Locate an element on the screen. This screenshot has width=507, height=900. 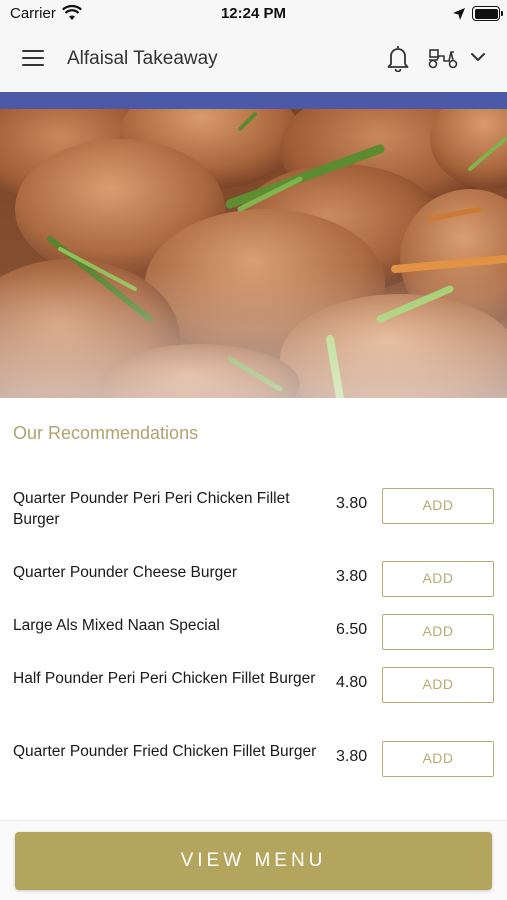
app-title: Alfaisal Takeaway is located at coordinates (142, 58).